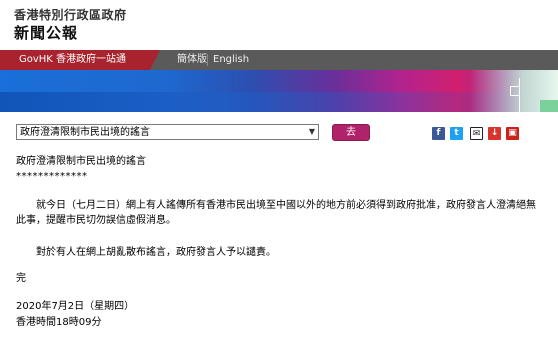  What do you see at coordinates (156, 252) in the screenshot?
I see `paragraph: 對於有人在網上胡亂散布謠言，政府發言人予以譴責。` at bounding box center [156, 252].